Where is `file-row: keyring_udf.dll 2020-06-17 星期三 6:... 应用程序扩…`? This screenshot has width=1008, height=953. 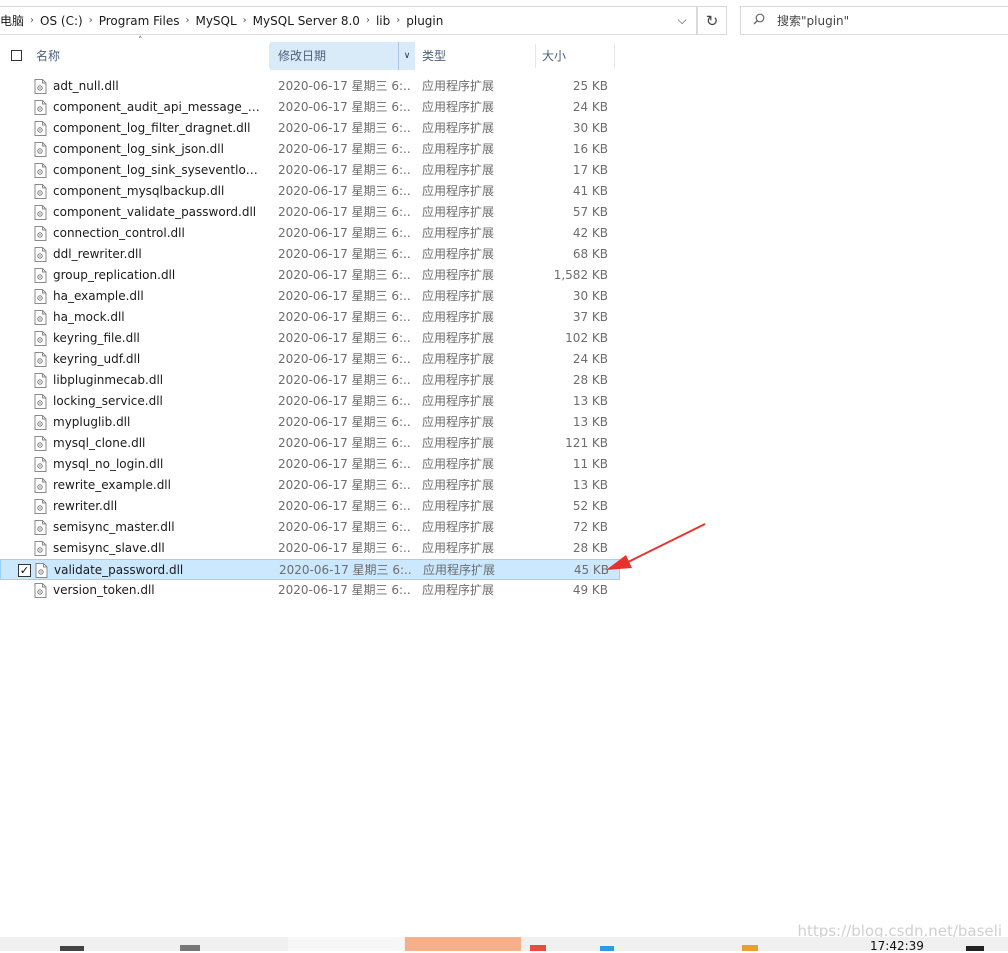 file-row: keyring_udf.dll 2020-06-17 星期三 6:... 应用程序扩… is located at coordinates (310, 359).